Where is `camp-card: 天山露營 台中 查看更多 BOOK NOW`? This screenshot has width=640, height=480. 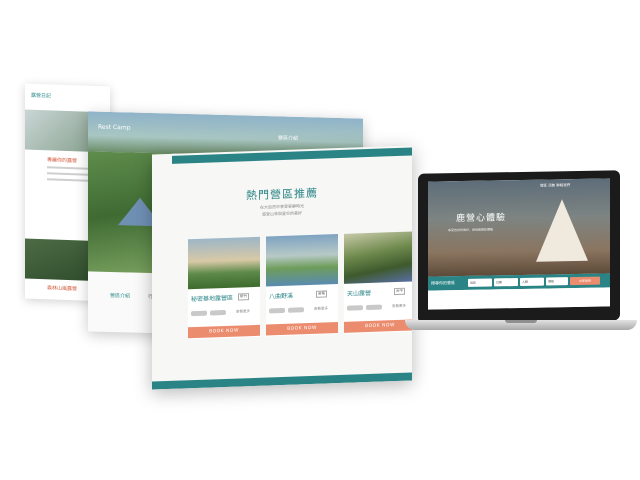 camp-card: 天山露營 台中 查看更多 BOOK NOW is located at coordinates (378, 282).